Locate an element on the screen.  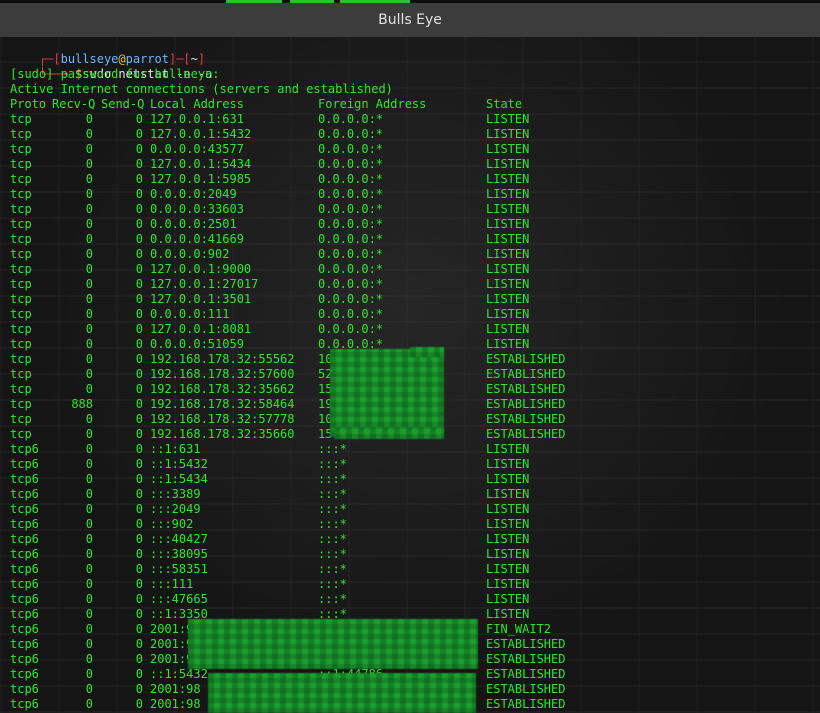
cell-local-address: :::40427 is located at coordinates (179, 539).